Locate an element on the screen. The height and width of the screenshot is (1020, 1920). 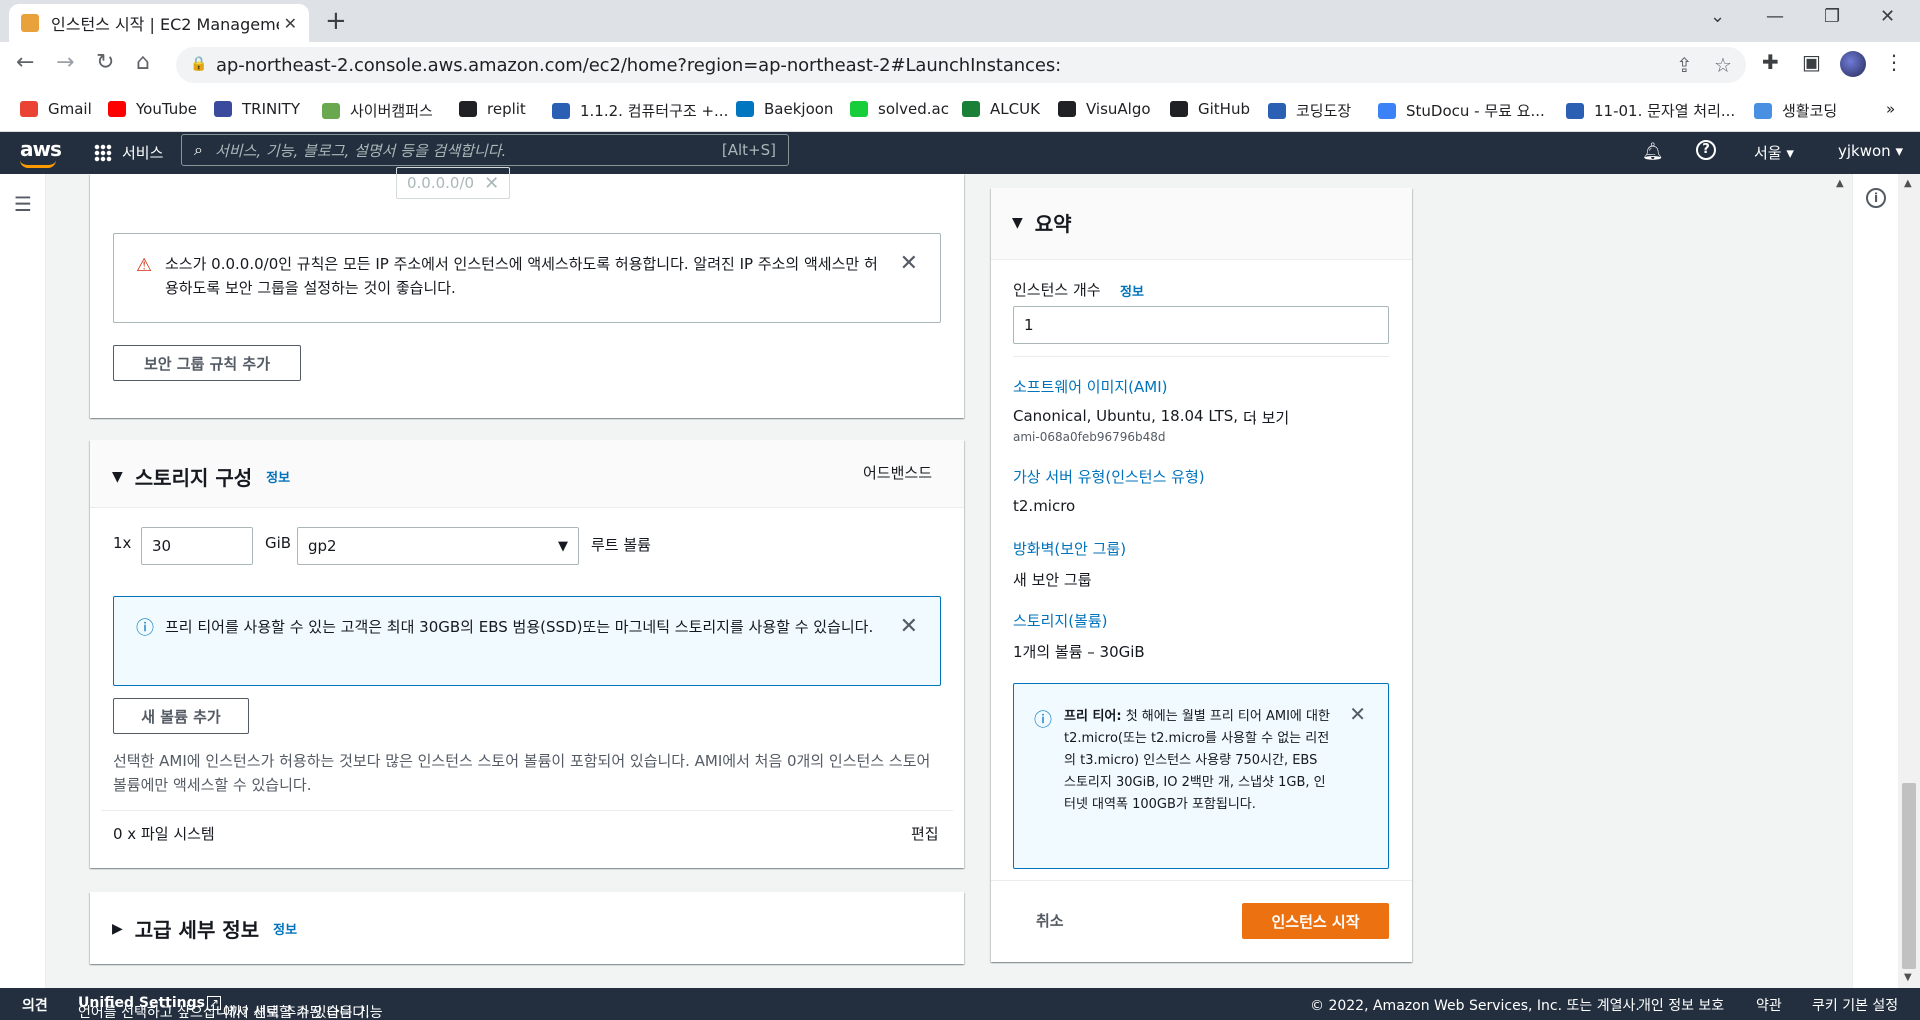
ami-link: 소프트웨어 이미지(AMI) is located at coordinates (1090, 386).